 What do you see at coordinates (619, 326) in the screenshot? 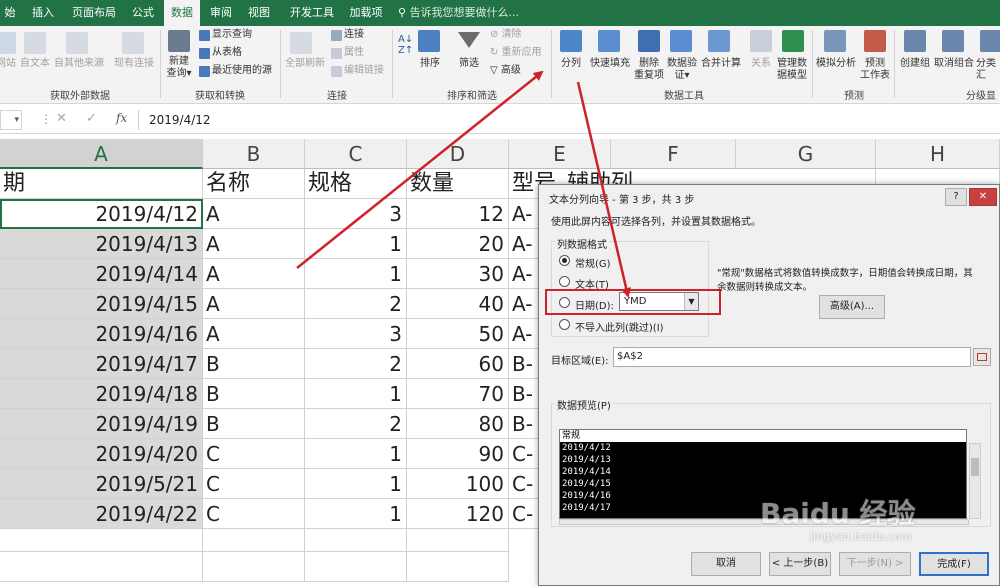
I see `radio-skip-label: 不导入此列(跳过)(I)` at bounding box center [619, 326].